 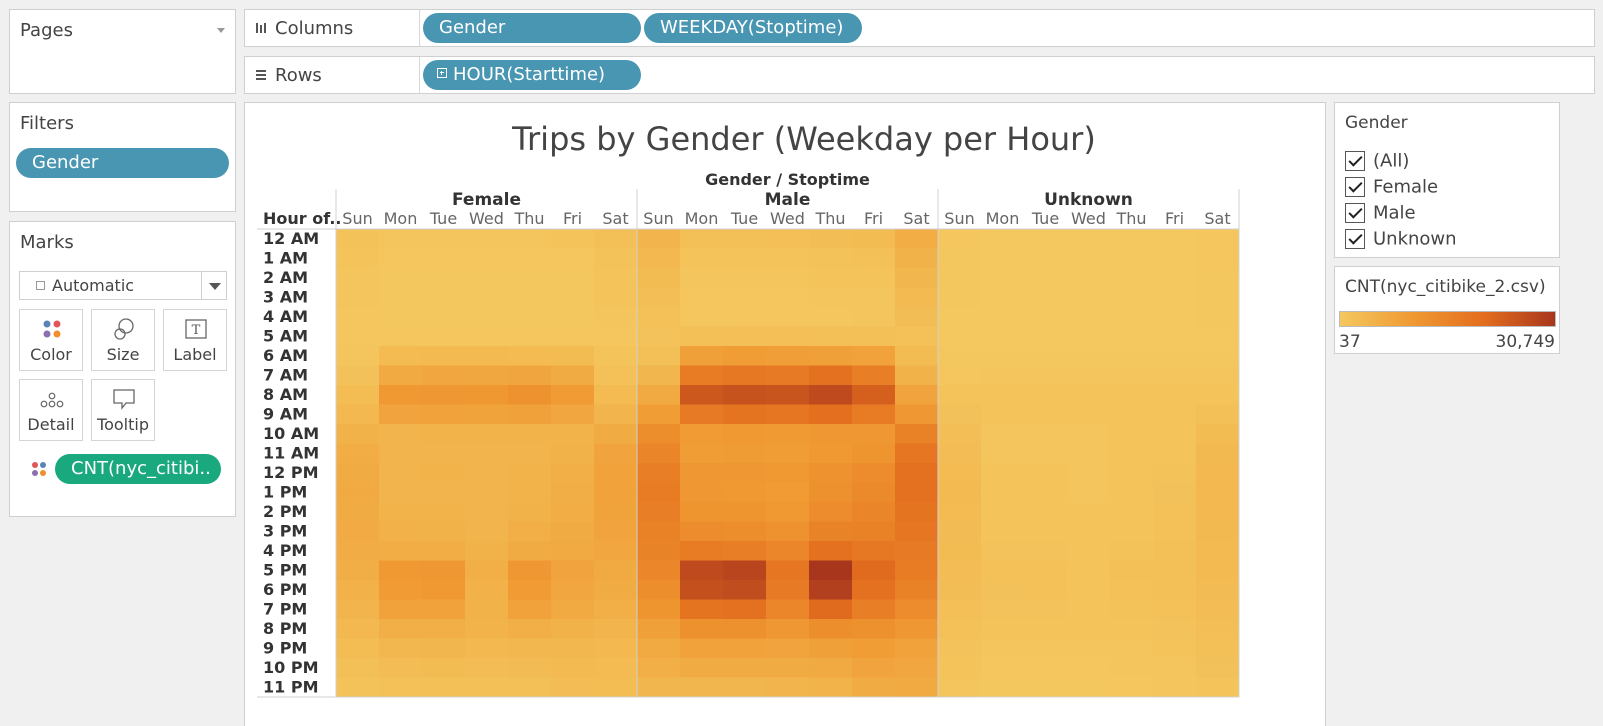 I want to click on size-button-label: Size, so click(x=123, y=354).